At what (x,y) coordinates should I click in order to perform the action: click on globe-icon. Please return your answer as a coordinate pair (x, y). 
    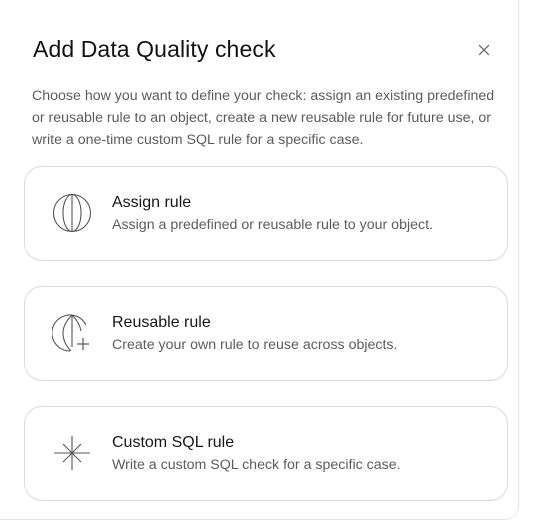
    Looking at the image, I should click on (72, 213).